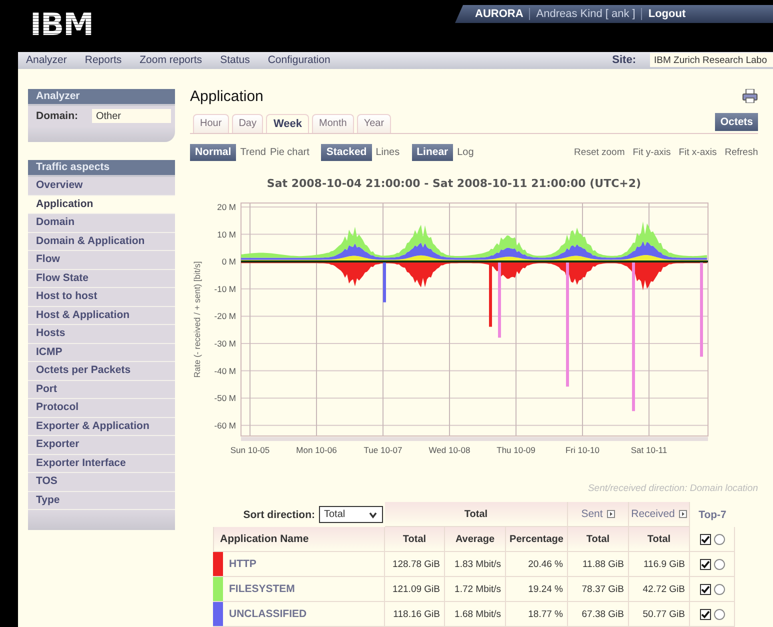 The image size is (773, 627). What do you see at coordinates (697, 152) in the screenshot?
I see `action-link: Fit x-axis` at bounding box center [697, 152].